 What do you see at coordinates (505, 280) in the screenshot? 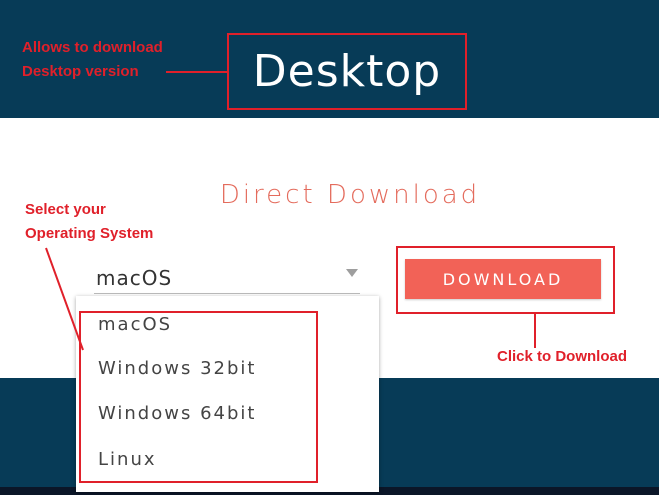
I see `annotation-box-download` at bounding box center [505, 280].